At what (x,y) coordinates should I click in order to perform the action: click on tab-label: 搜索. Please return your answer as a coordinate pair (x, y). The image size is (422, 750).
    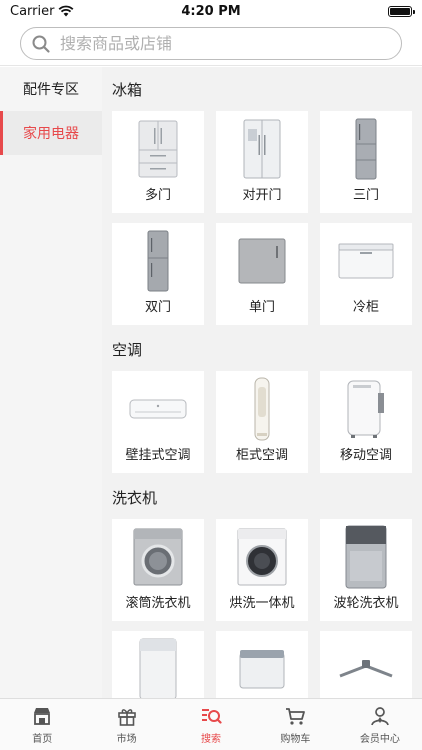
    Looking at the image, I should click on (211, 739).